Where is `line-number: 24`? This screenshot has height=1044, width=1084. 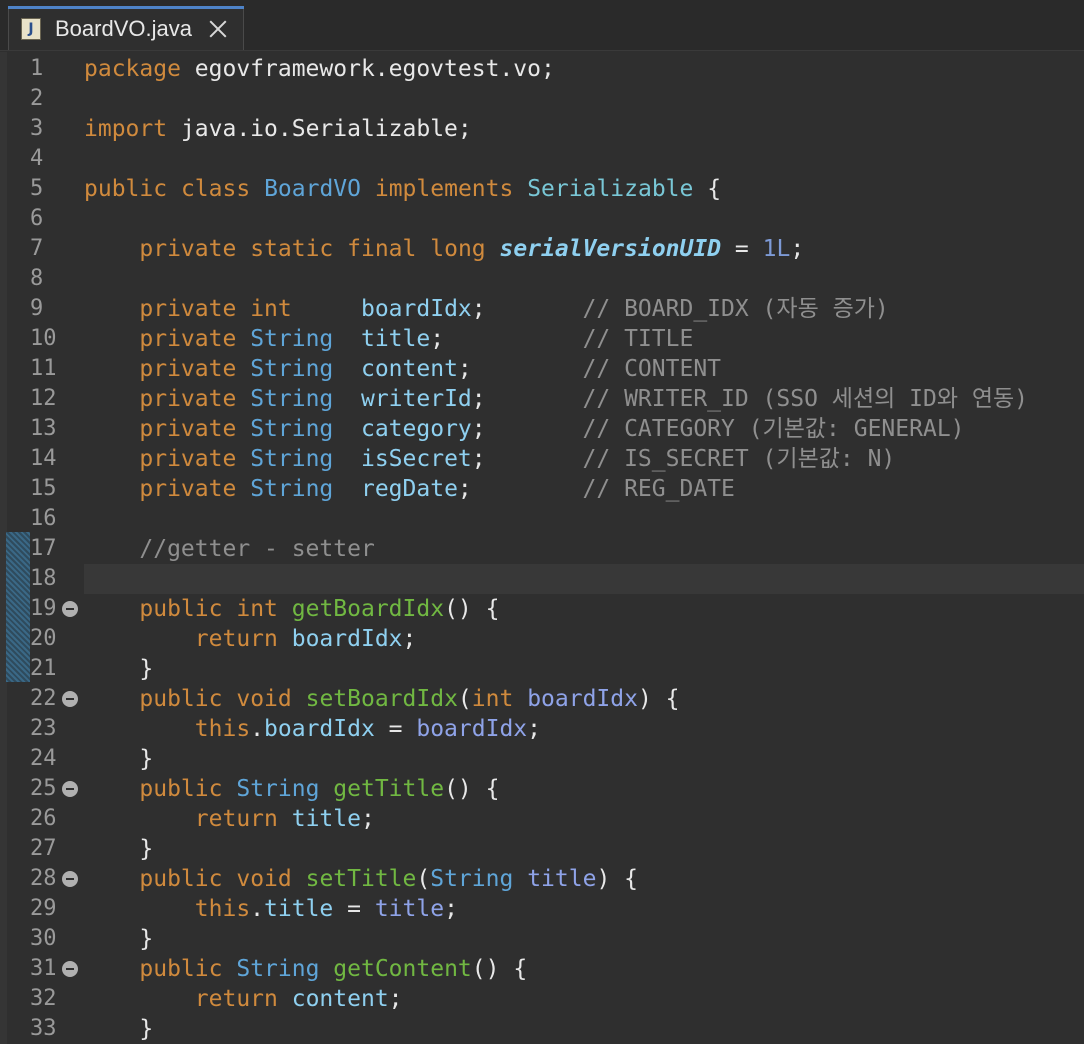 line-number: 24 is located at coordinates (43, 758).